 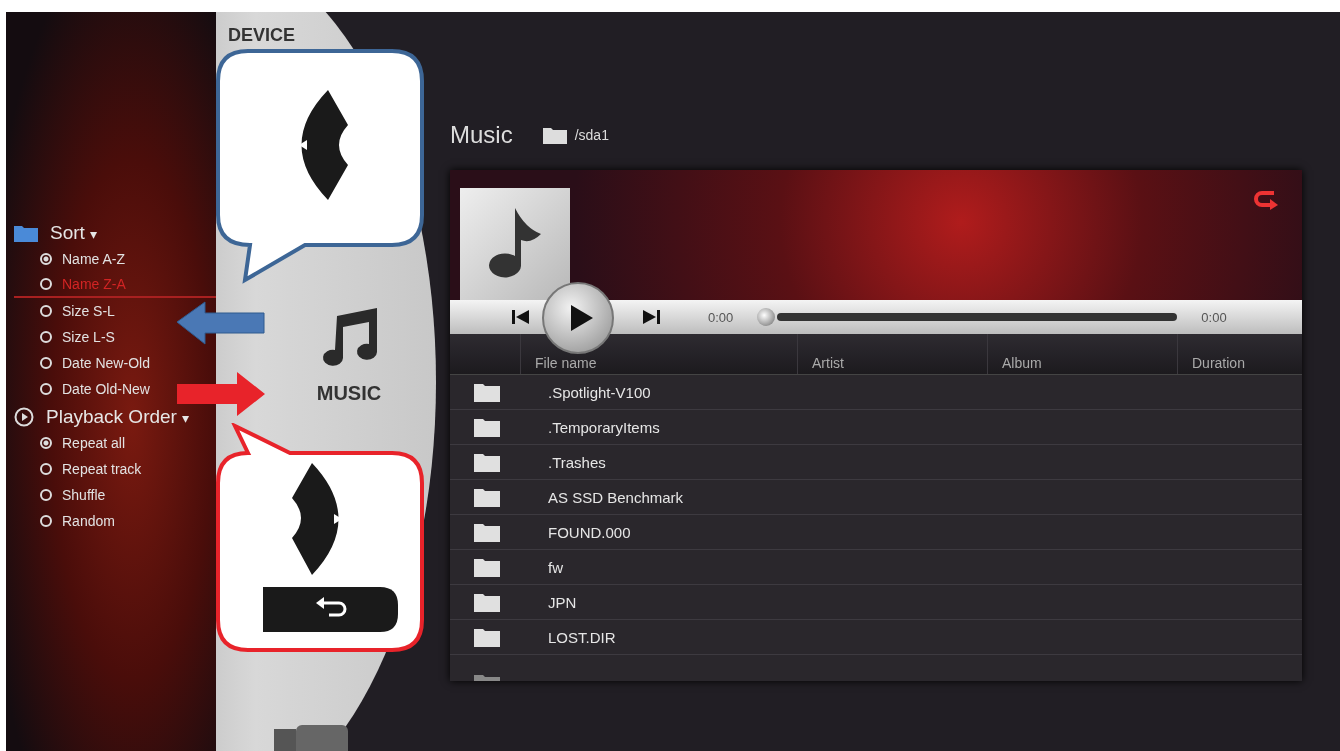 I want to click on file-name: .Trashes, so click(x=577, y=462).